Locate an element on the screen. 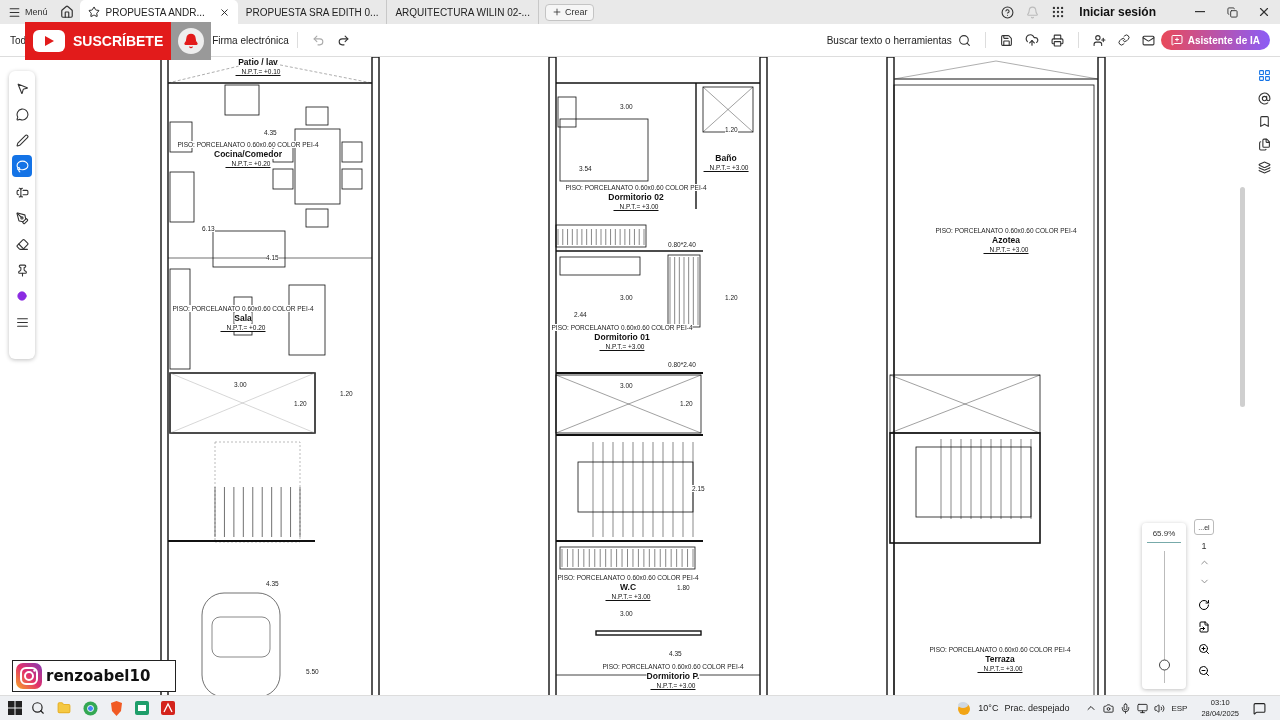 The height and width of the screenshot is (720, 1280). room-name: Cocina/Comedor is located at coordinates (248, 154).